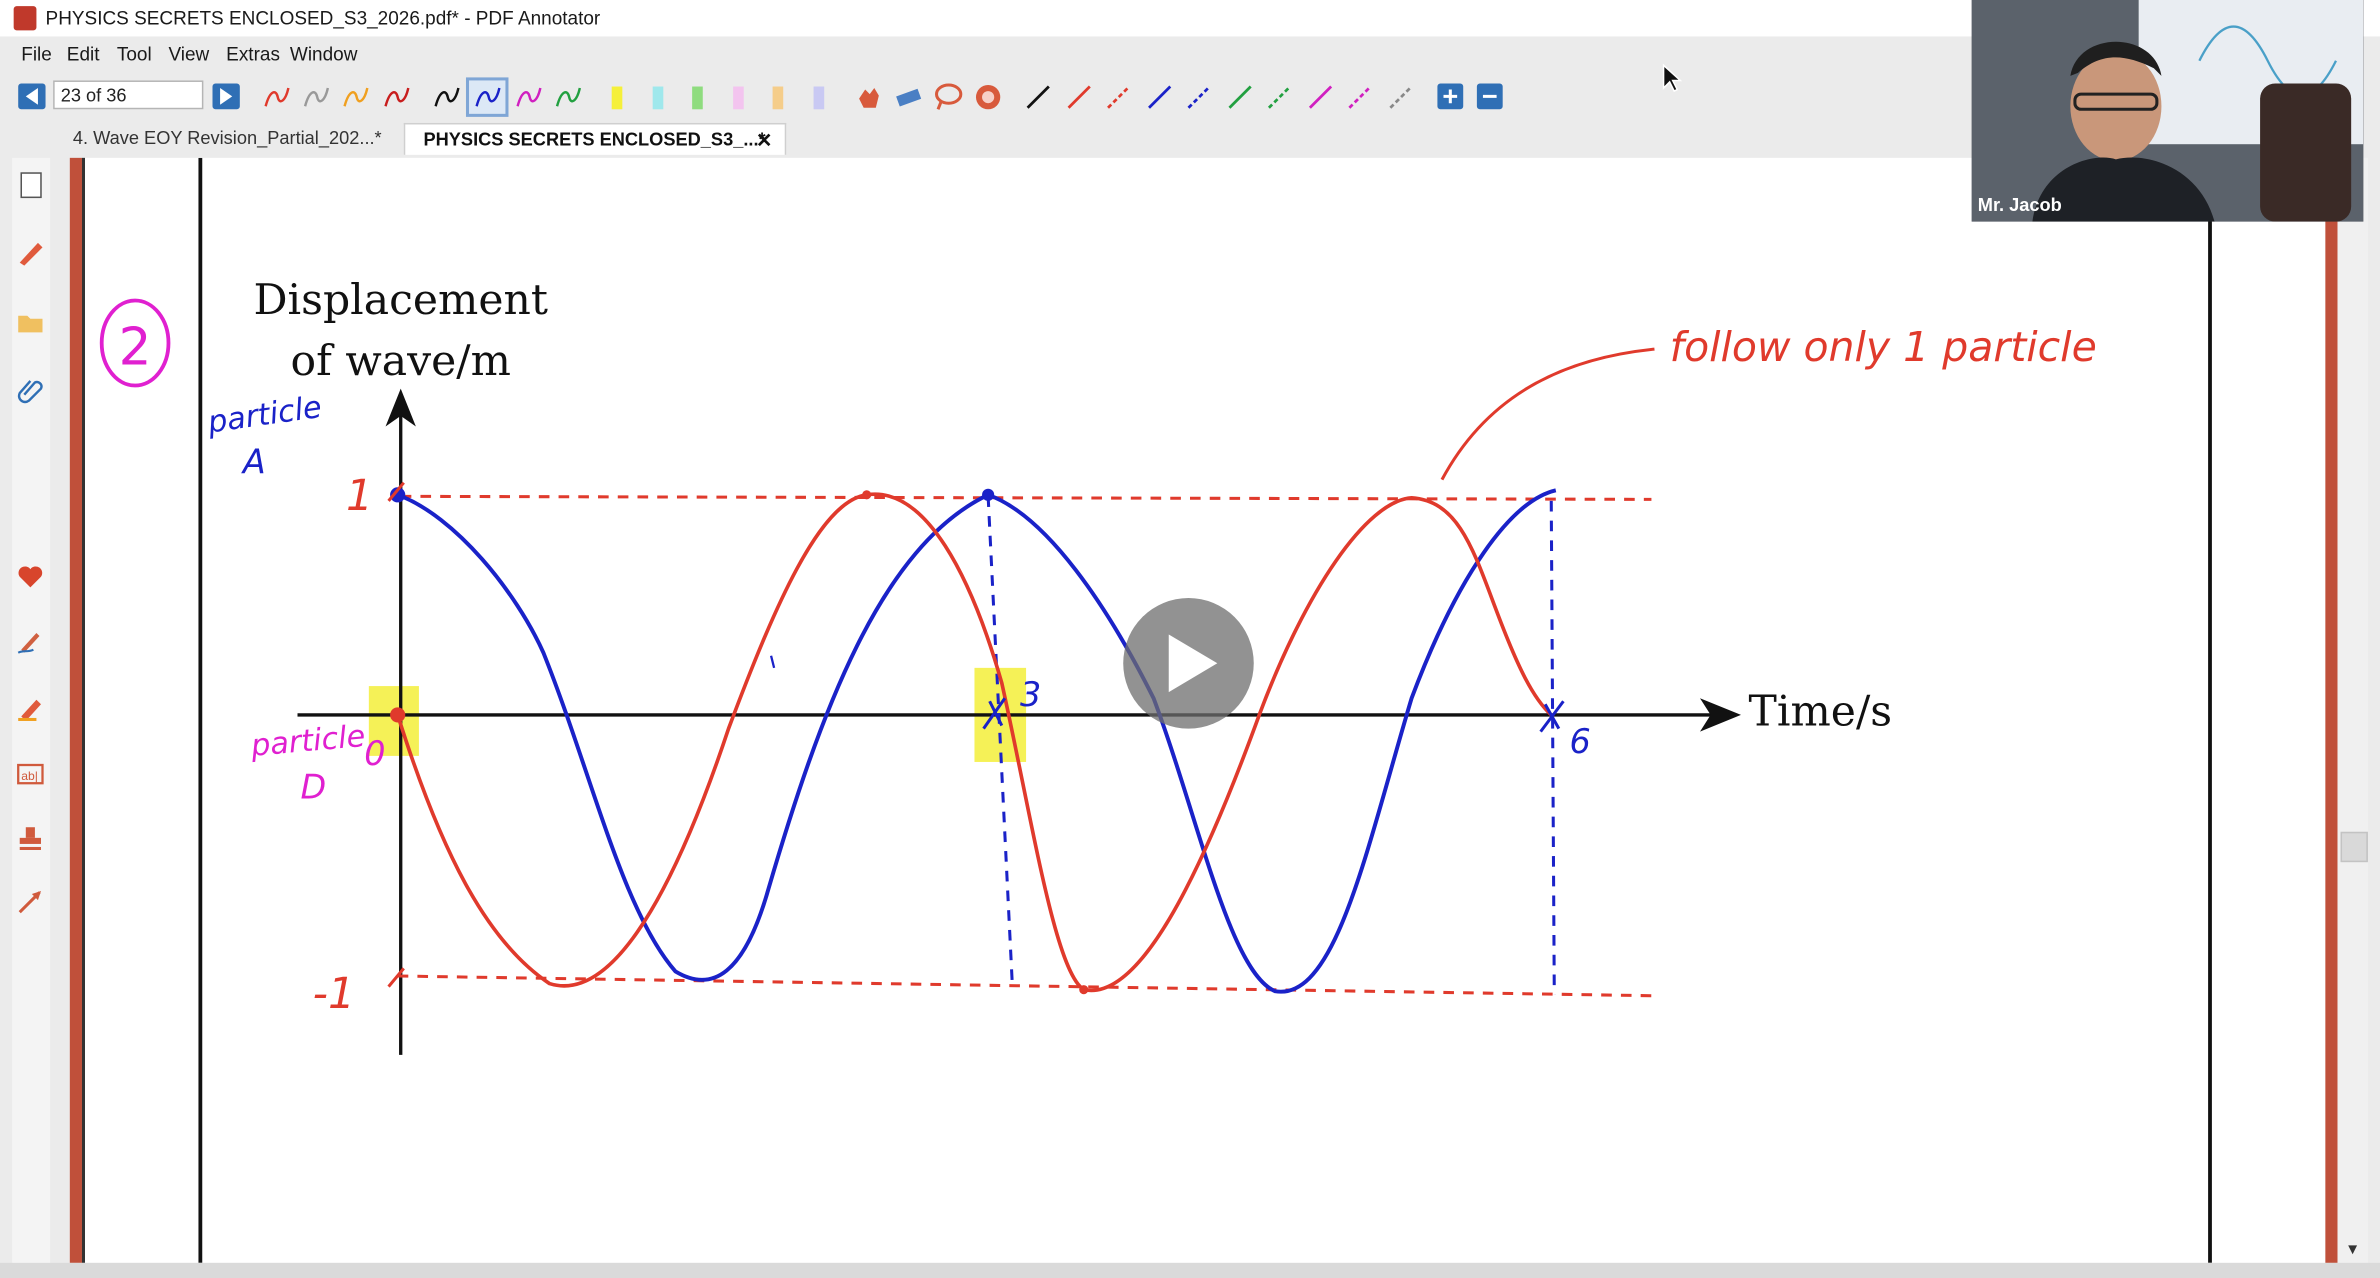 The image size is (2380, 1278). I want to click on text-box-icon: ab|, so click(30, 774).